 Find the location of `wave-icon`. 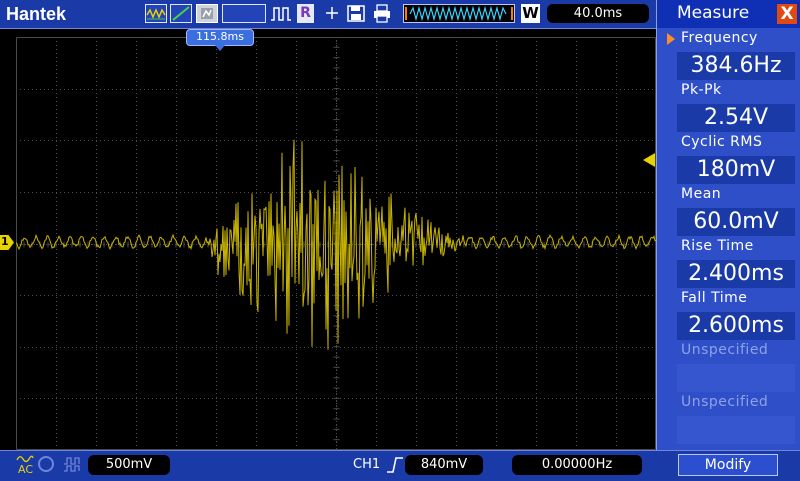

wave-icon is located at coordinates (156, 13).